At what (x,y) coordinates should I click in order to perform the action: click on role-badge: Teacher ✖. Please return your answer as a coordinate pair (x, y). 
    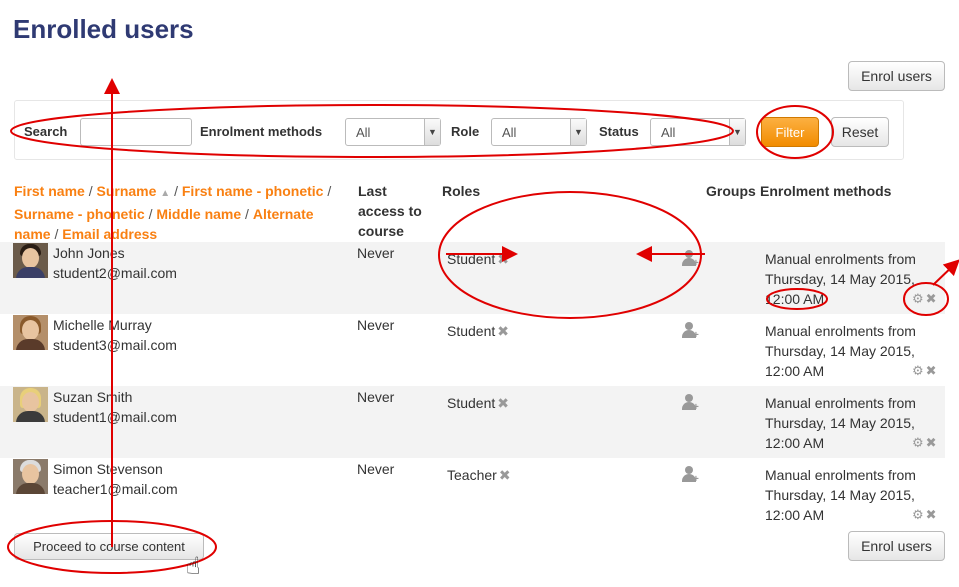
    Looking at the image, I should click on (479, 475).